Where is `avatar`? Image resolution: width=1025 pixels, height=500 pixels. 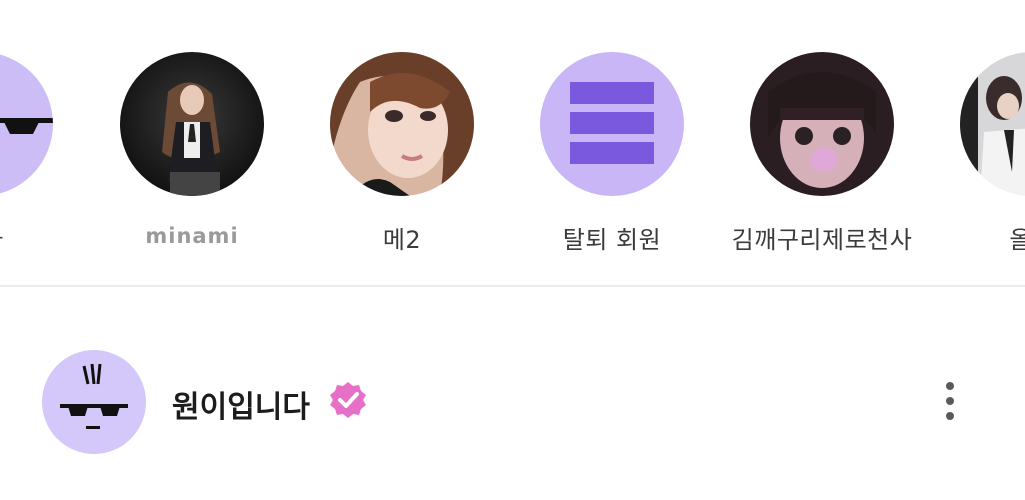 avatar is located at coordinates (94, 402).